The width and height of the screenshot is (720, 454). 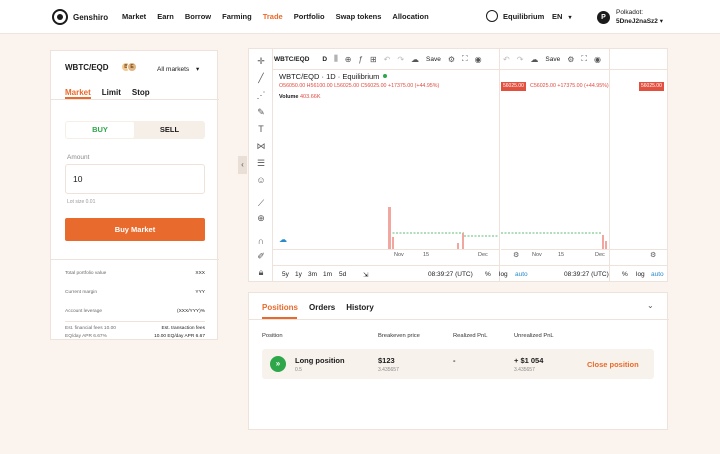 What do you see at coordinates (562, 16) in the screenshot?
I see `language-selector: EN ▾` at bounding box center [562, 16].